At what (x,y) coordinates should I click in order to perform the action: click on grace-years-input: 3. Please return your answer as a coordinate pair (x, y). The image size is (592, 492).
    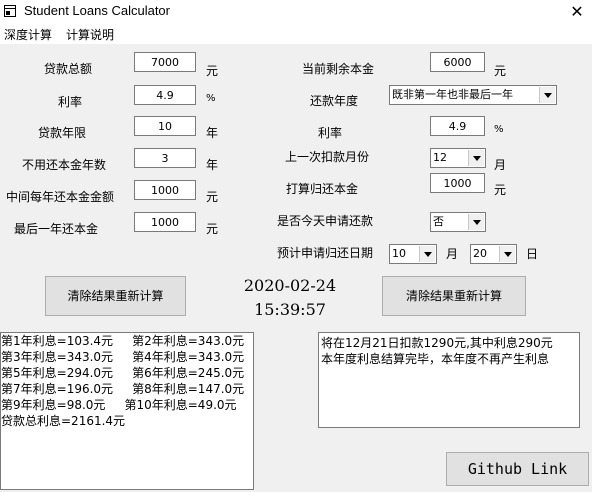
    Looking at the image, I should click on (165, 158).